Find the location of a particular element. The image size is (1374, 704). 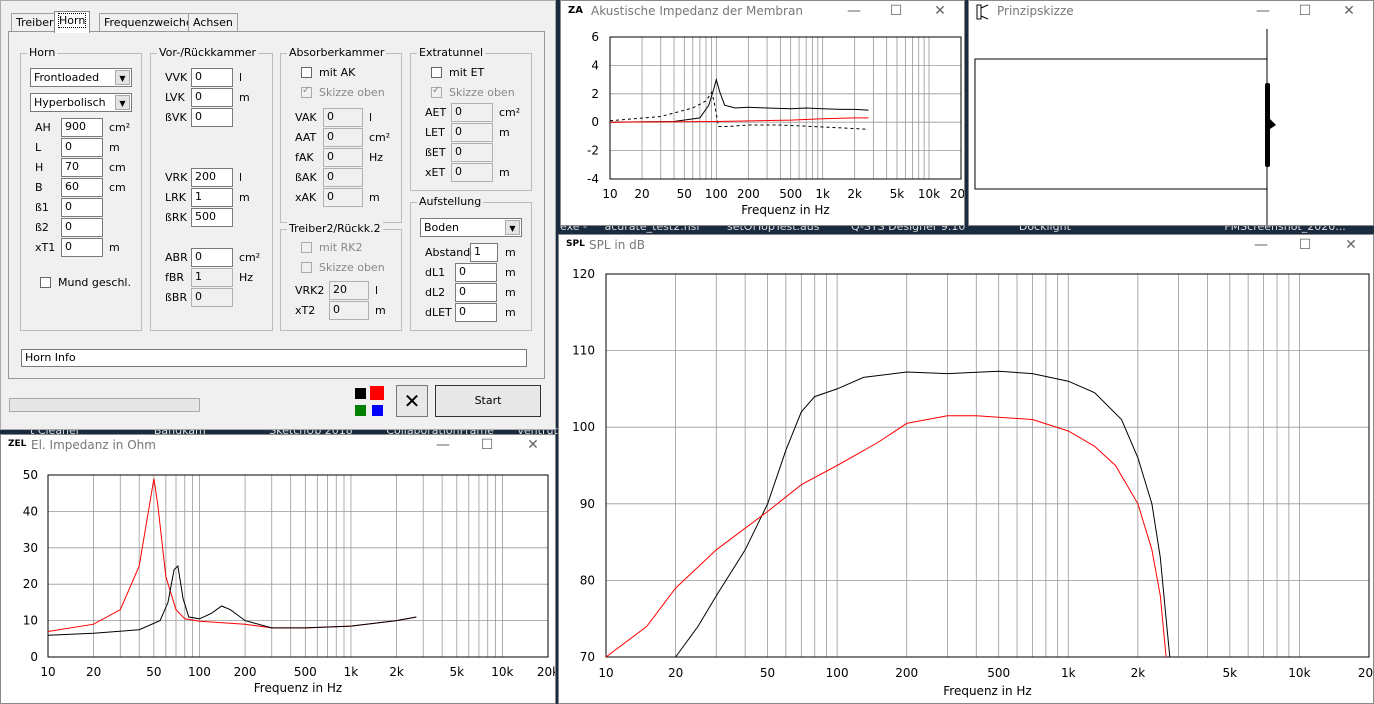

horn-info-field: Horn Info is located at coordinates (274, 358).